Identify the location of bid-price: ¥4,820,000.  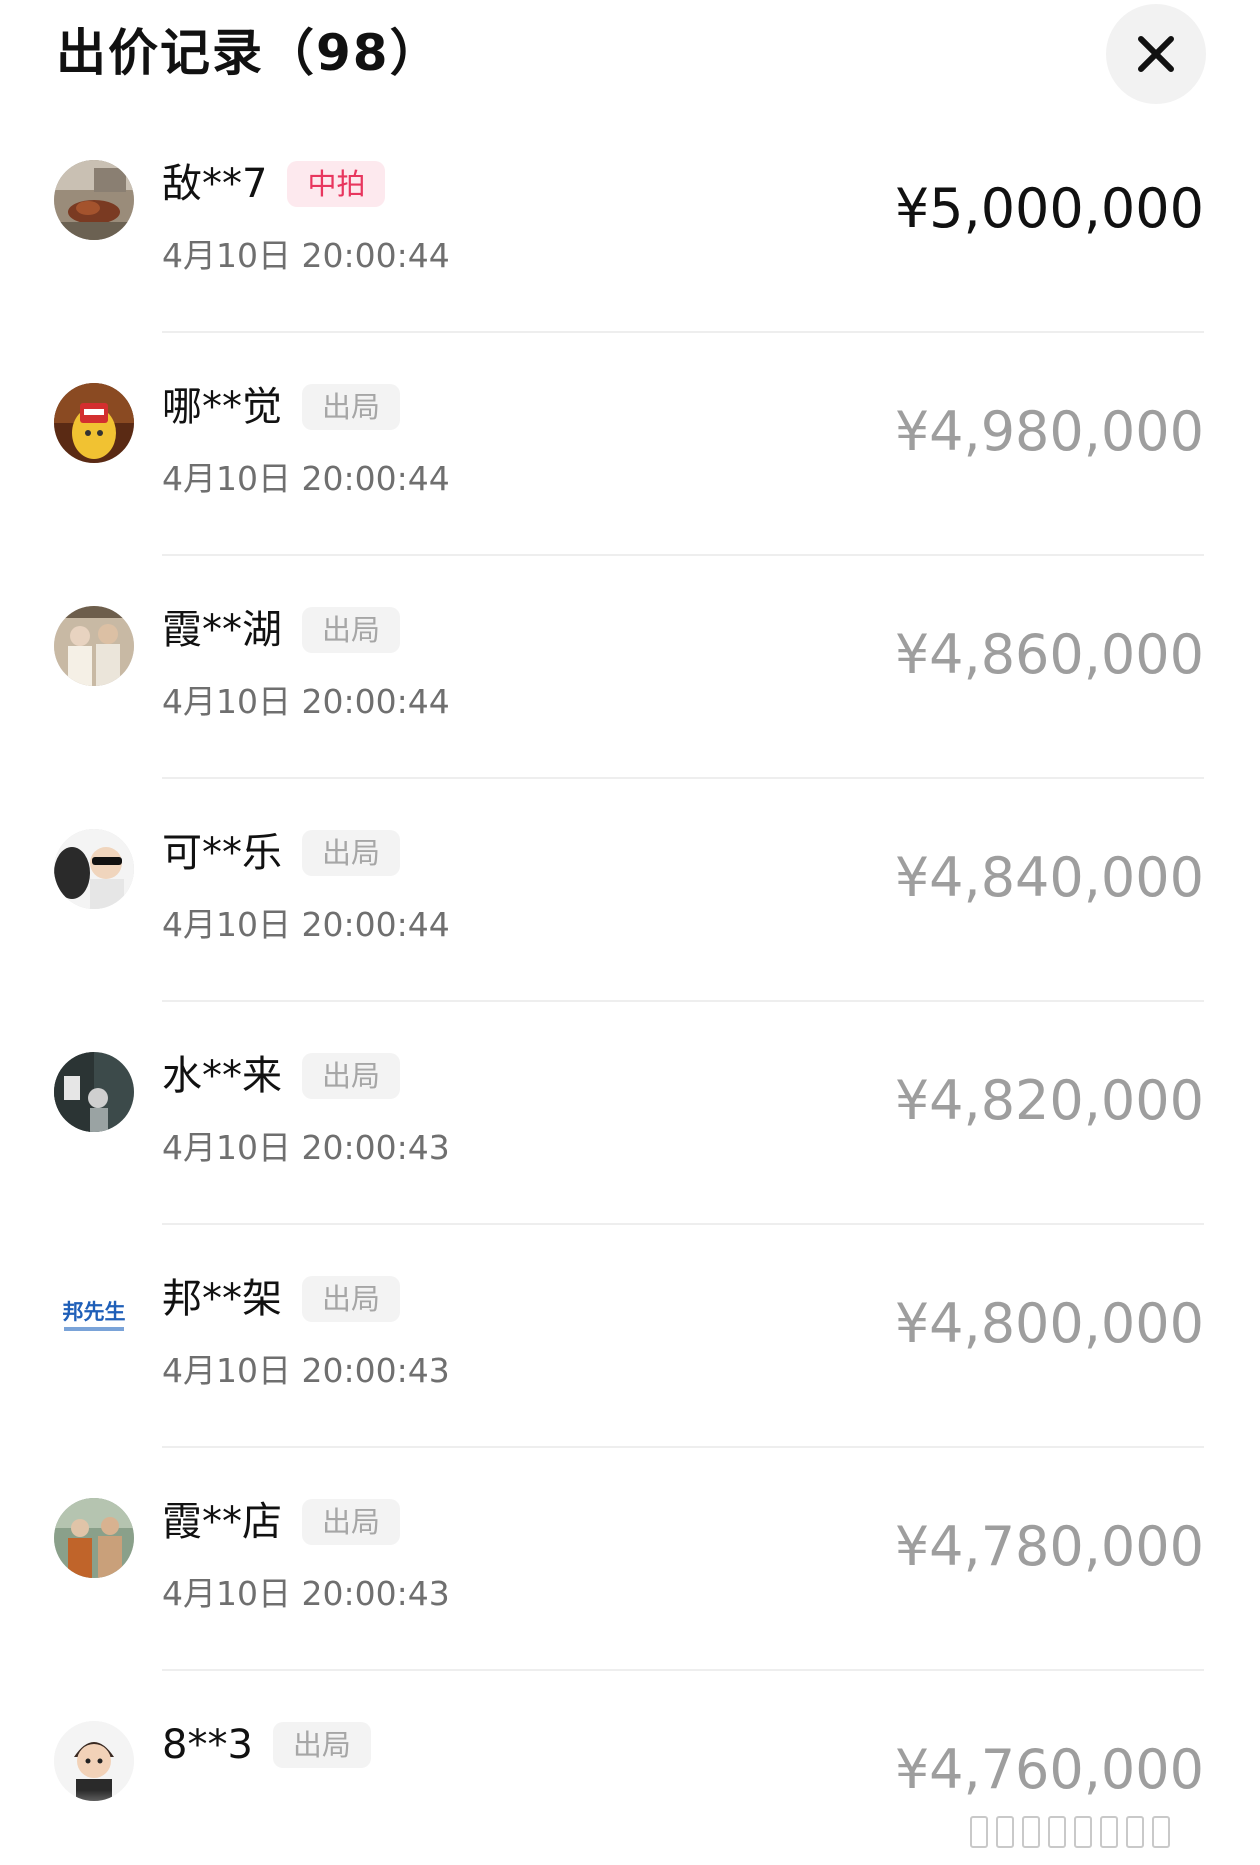
(1049, 1100).